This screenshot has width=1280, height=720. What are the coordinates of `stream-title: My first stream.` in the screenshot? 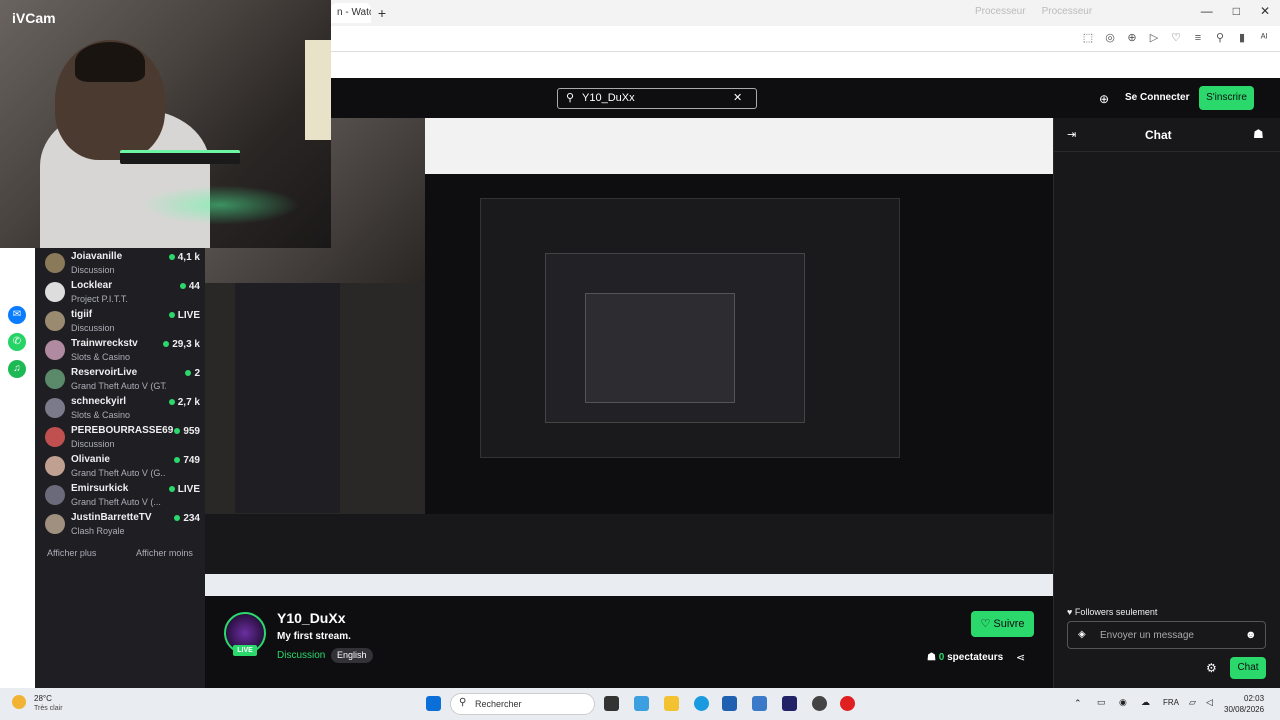 It's located at (314, 636).